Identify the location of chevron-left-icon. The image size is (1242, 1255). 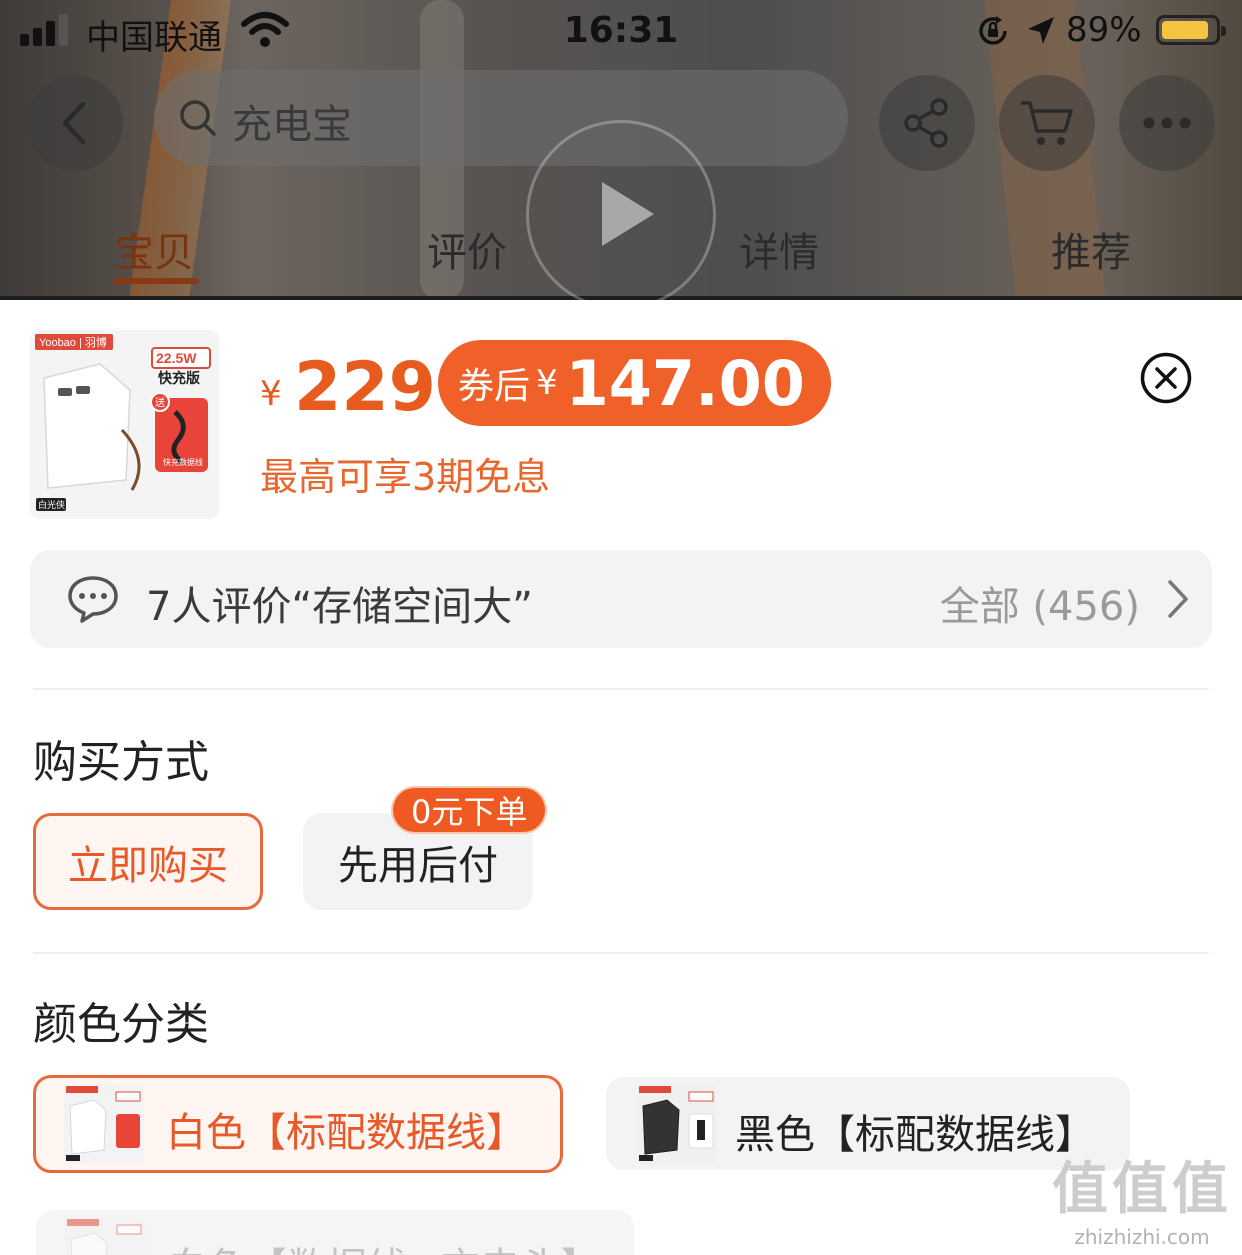
(74, 123).